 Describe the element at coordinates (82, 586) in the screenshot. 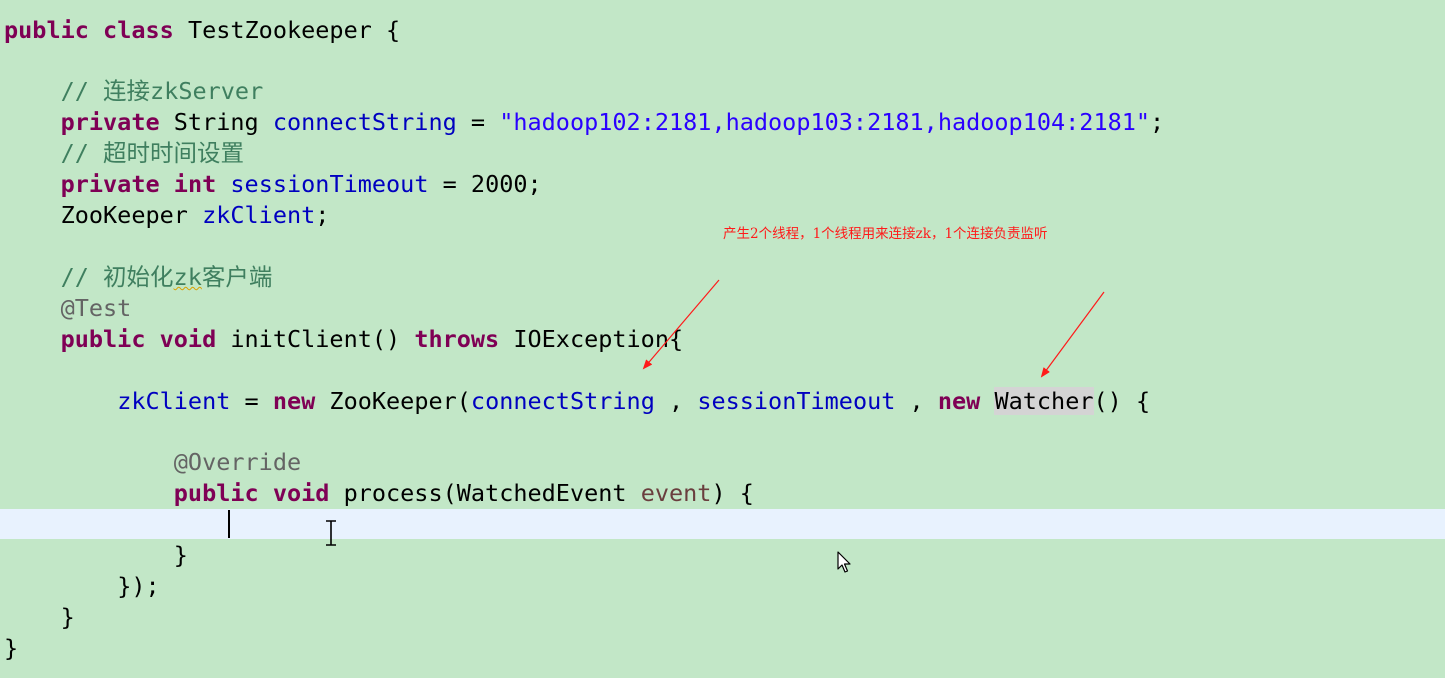

I see `code-line-19: });` at that location.